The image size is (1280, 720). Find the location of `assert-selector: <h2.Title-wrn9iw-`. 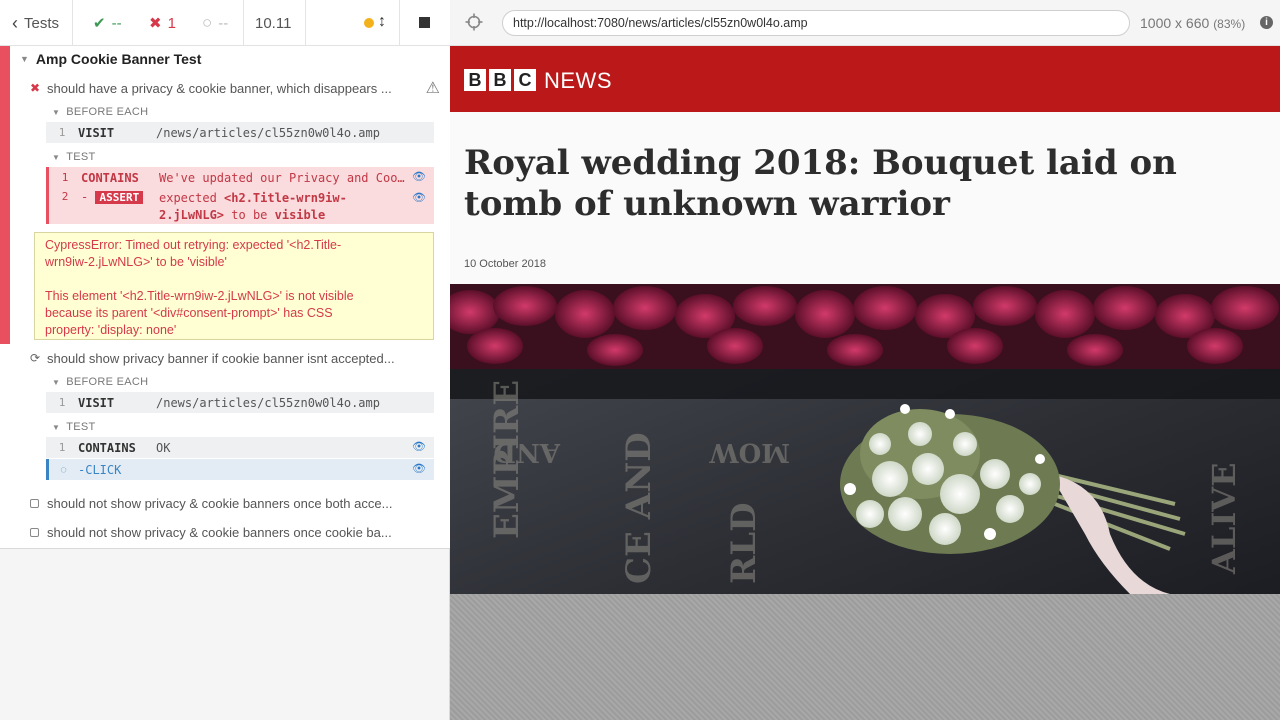

assert-selector: <h2.Title-wrn9iw- is located at coordinates (285, 198).